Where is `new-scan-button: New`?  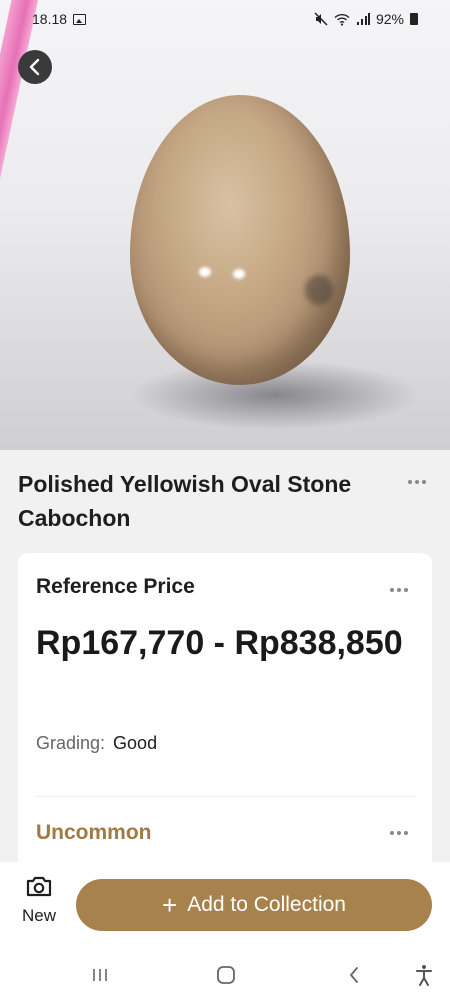 new-scan-button: New is located at coordinates (39, 904).